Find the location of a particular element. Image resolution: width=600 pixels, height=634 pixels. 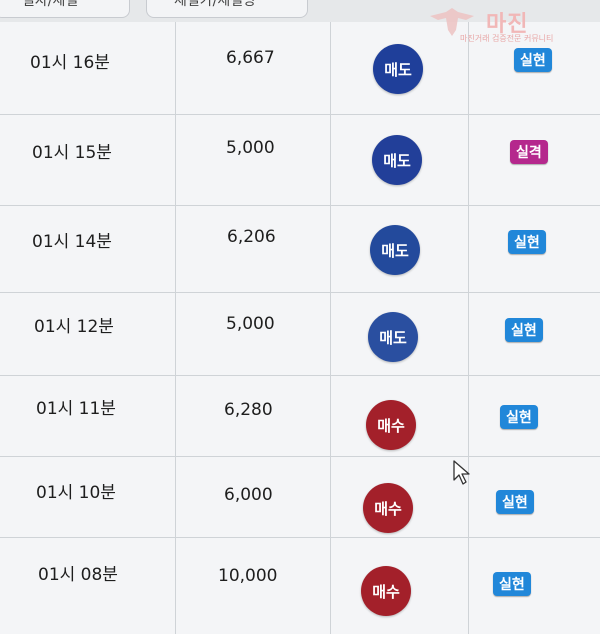

row-amount: 6,667 is located at coordinates (250, 58).